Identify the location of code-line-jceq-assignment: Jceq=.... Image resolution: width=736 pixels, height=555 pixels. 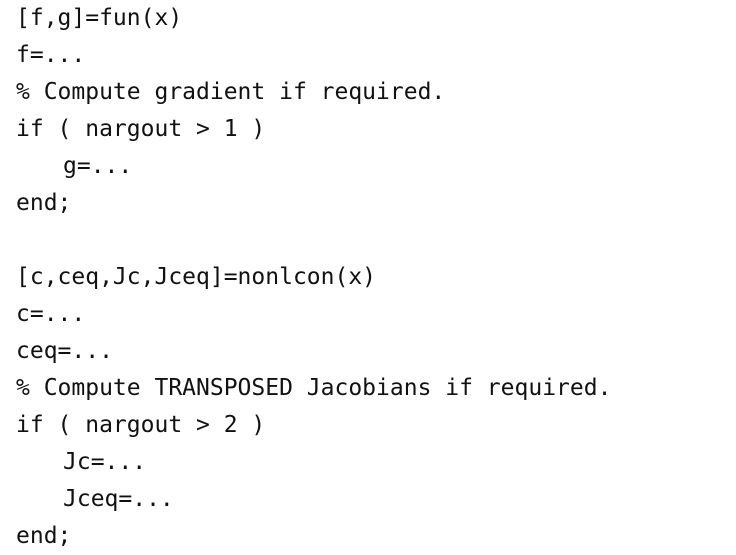
(118, 499).